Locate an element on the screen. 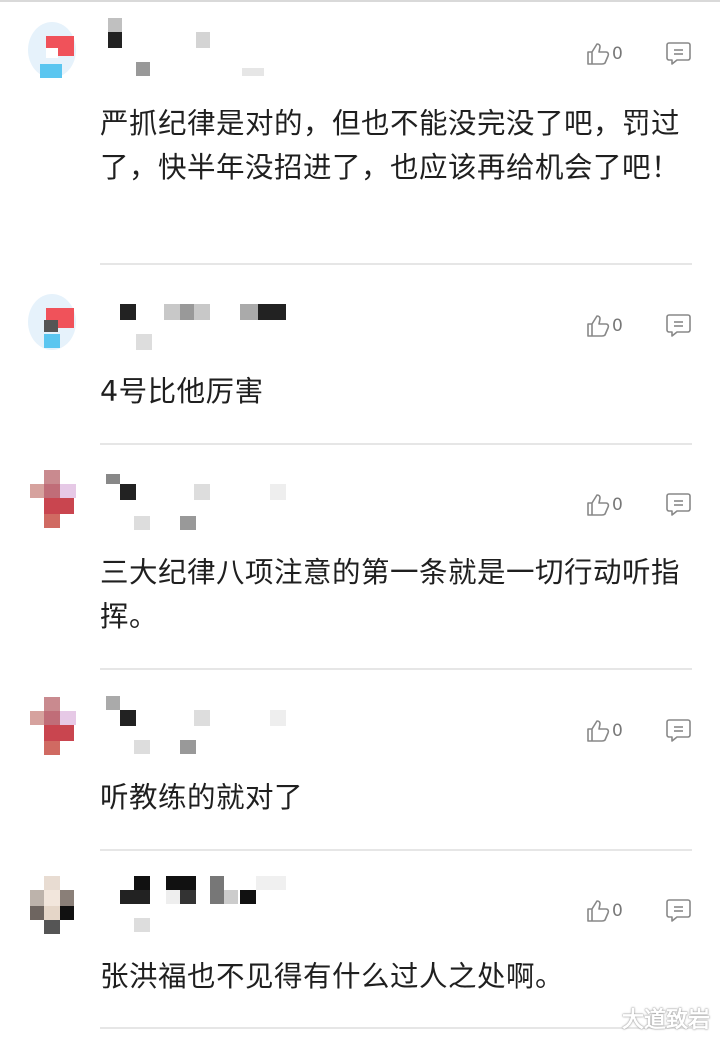  comment-text: 听教练的就对了 is located at coordinates (202, 797).